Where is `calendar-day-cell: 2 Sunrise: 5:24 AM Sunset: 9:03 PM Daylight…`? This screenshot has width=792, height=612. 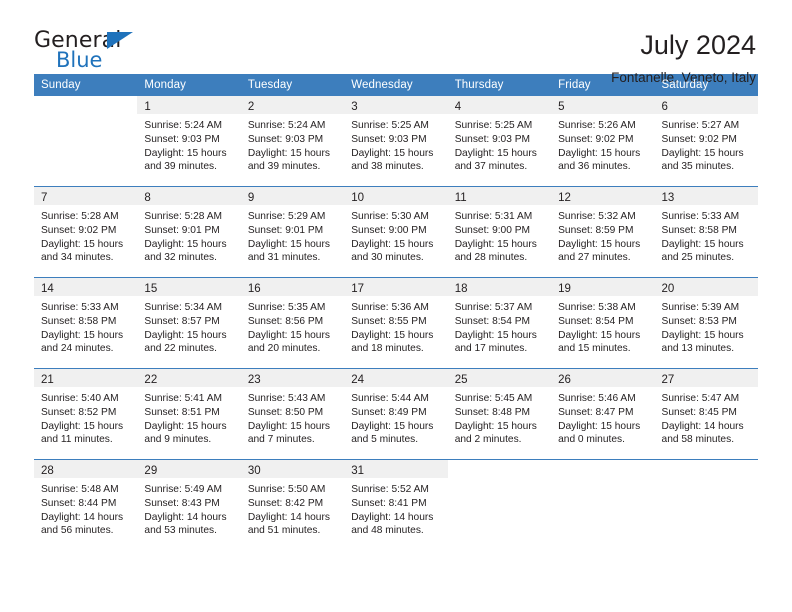 calendar-day-cell: 2 Sunrise: 5:24 AM Sunset: 9:03 PM Daylight… is located at coordinates (292, 141).